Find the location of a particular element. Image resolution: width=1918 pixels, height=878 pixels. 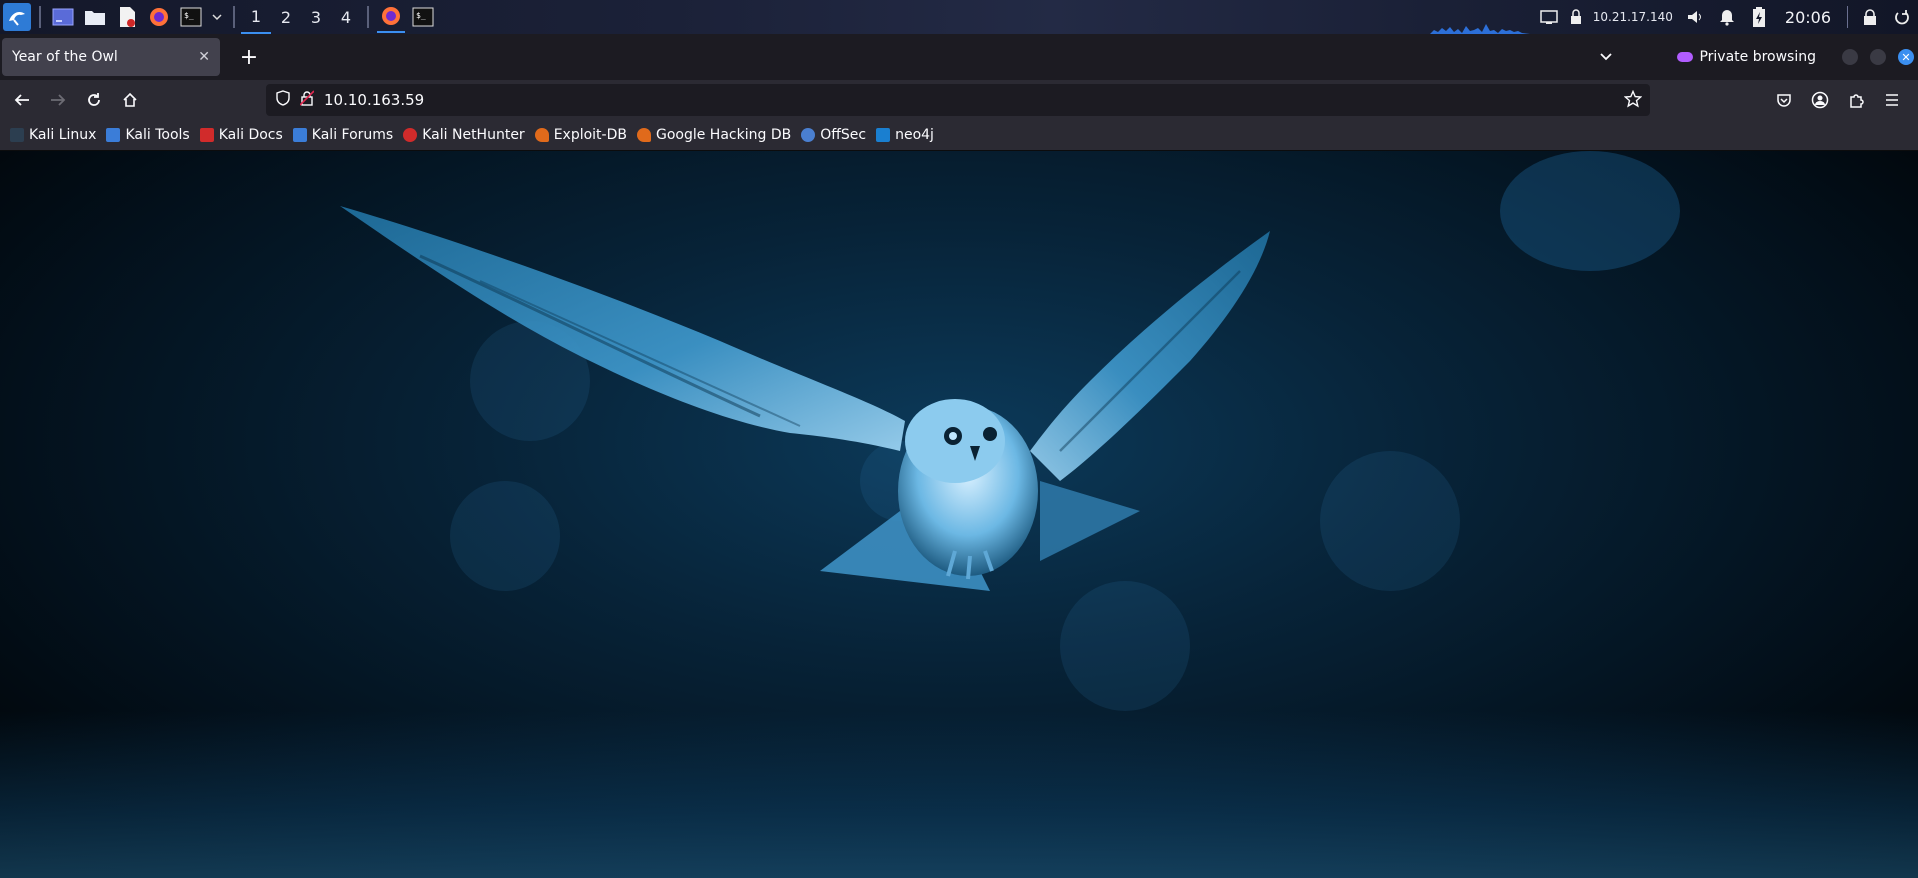

bookmark-neo4j: neo4j is located at coordinates (905, 135).